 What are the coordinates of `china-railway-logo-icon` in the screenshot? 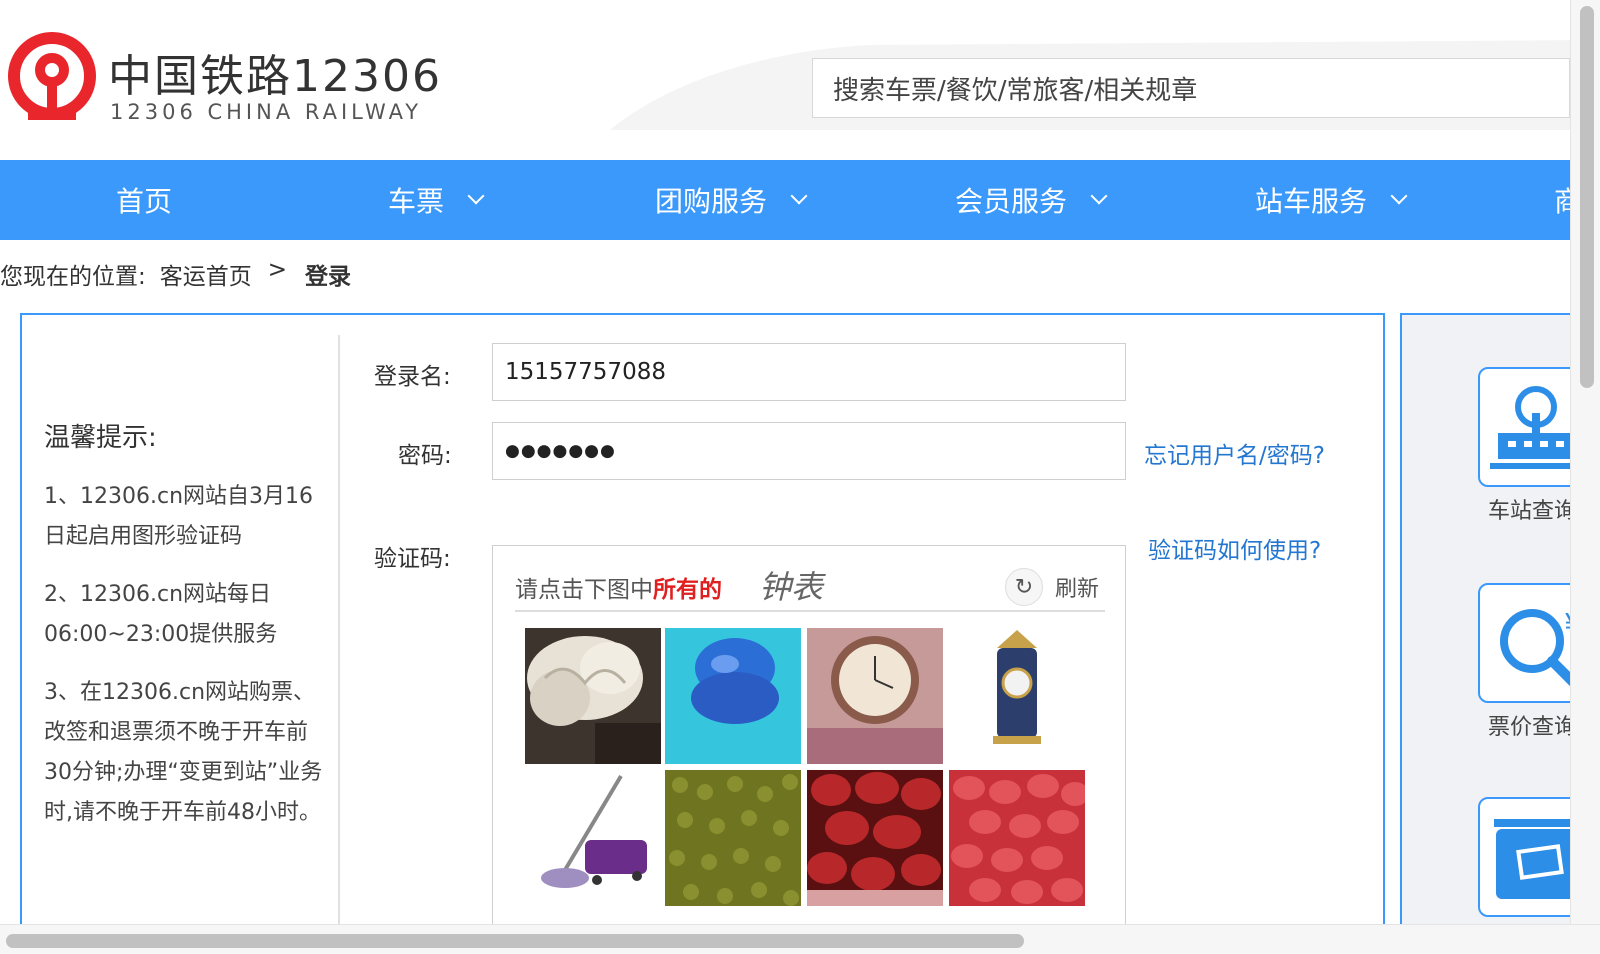 It's located at (52, 80).